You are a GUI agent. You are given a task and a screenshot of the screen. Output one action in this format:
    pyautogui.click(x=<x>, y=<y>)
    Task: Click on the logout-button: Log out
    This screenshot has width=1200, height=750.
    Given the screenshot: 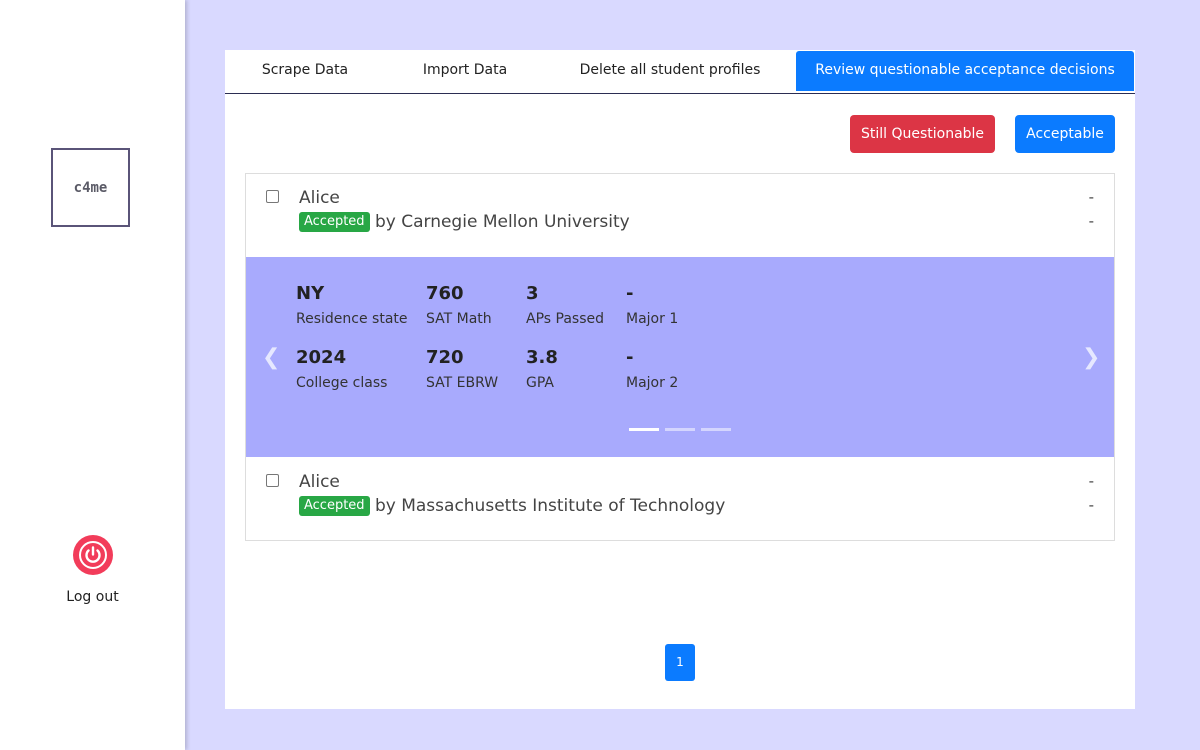 What is the action you would take?
    pyautogui.click(x=92, y=570)
    